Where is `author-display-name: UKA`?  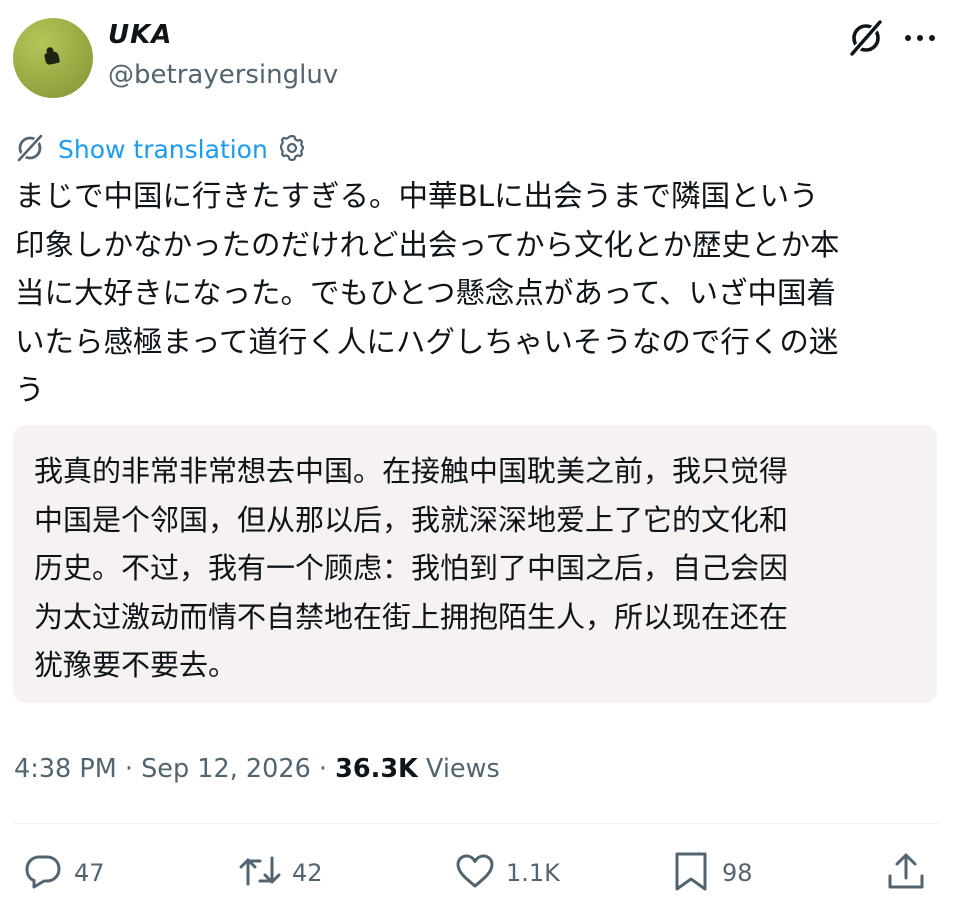
author-display-name: UKA is located at coordinates (140, 35).